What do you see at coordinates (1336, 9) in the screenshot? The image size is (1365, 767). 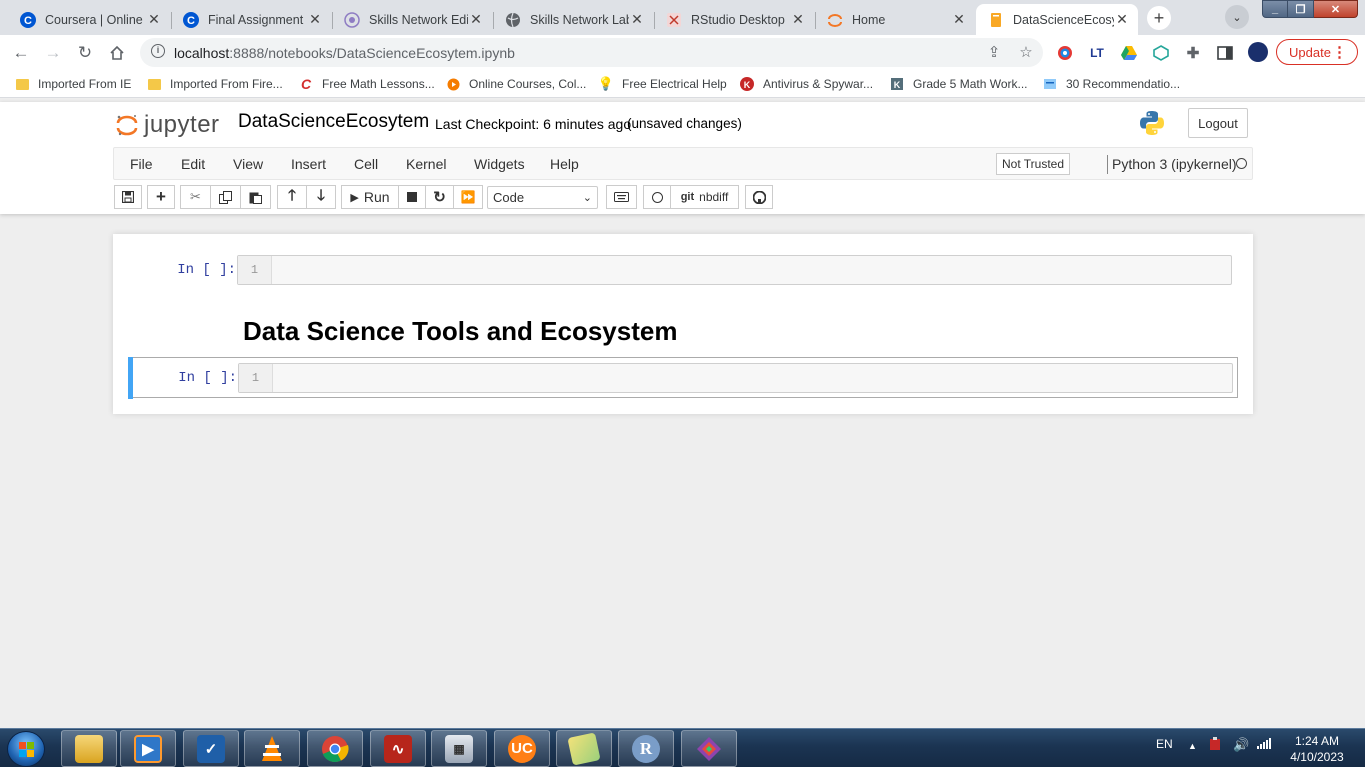 I see `close-window-button: ✕` at bounding box center [1336, 9].